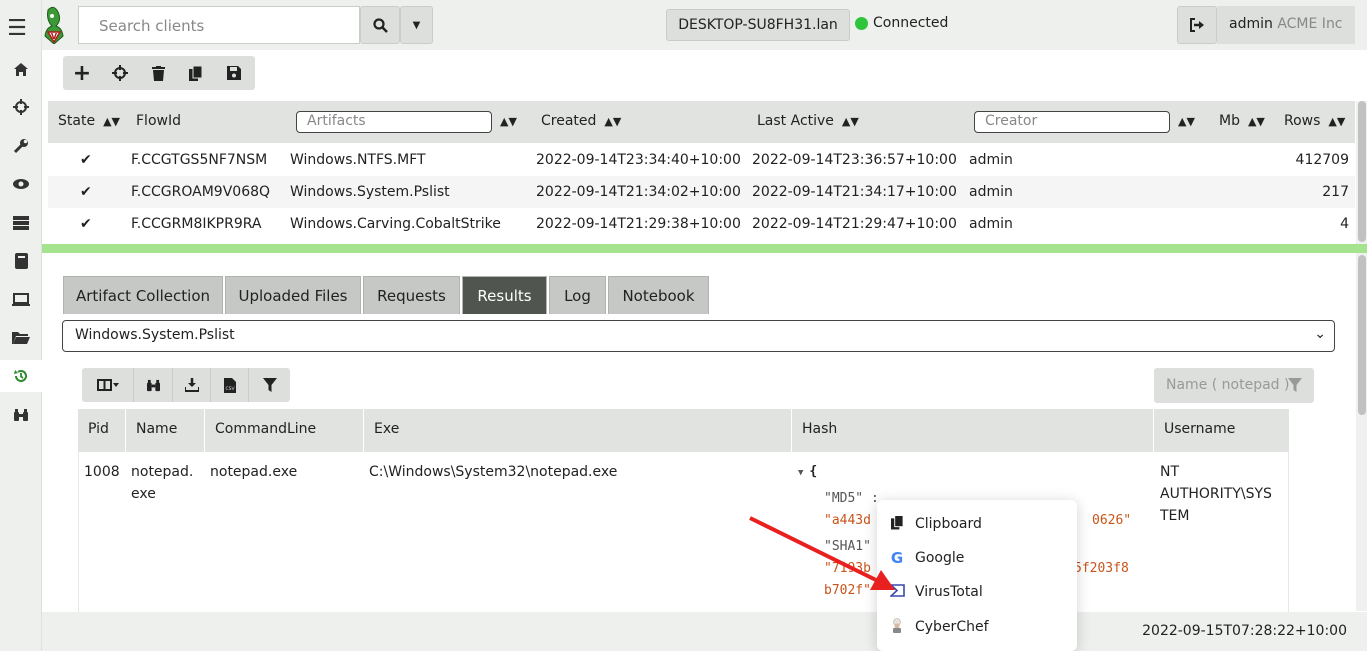  I want to click on name-filter-button: Name ( notepad ), so click(1234, 385).